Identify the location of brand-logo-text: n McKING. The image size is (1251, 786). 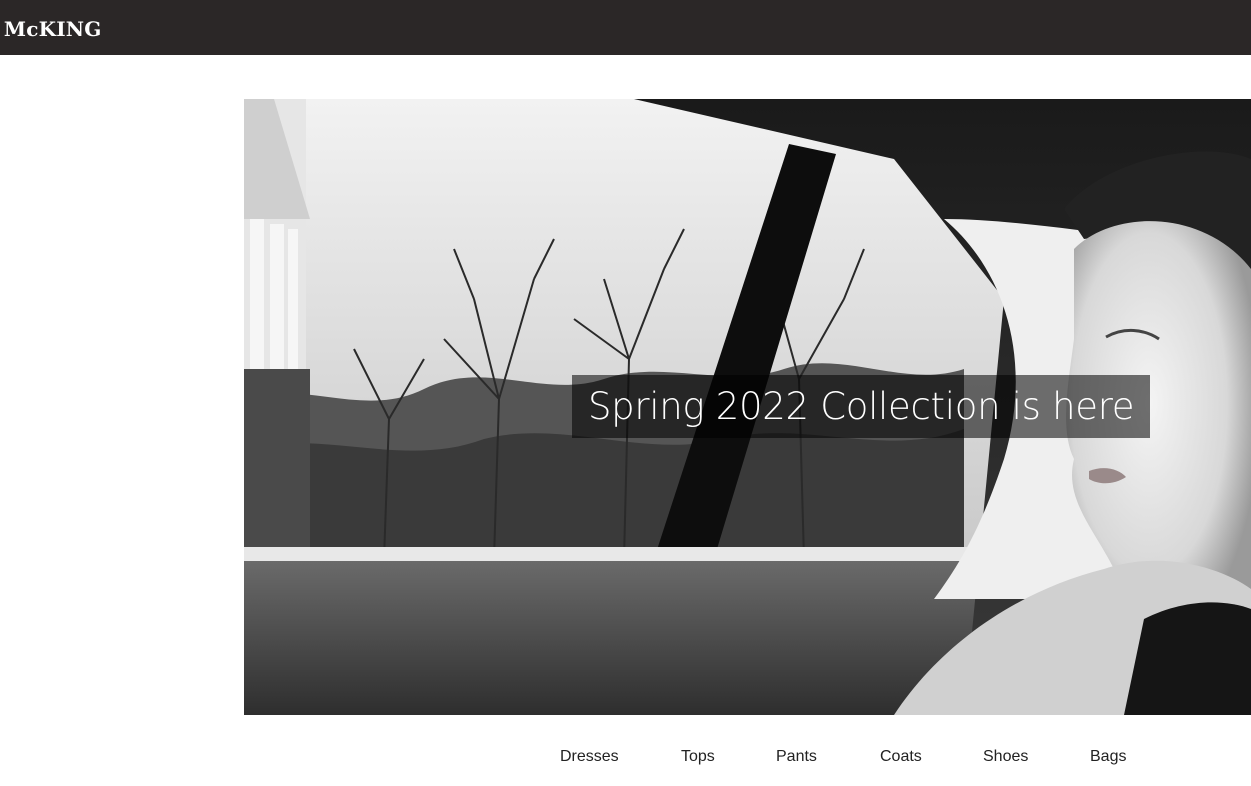
(51, 29).